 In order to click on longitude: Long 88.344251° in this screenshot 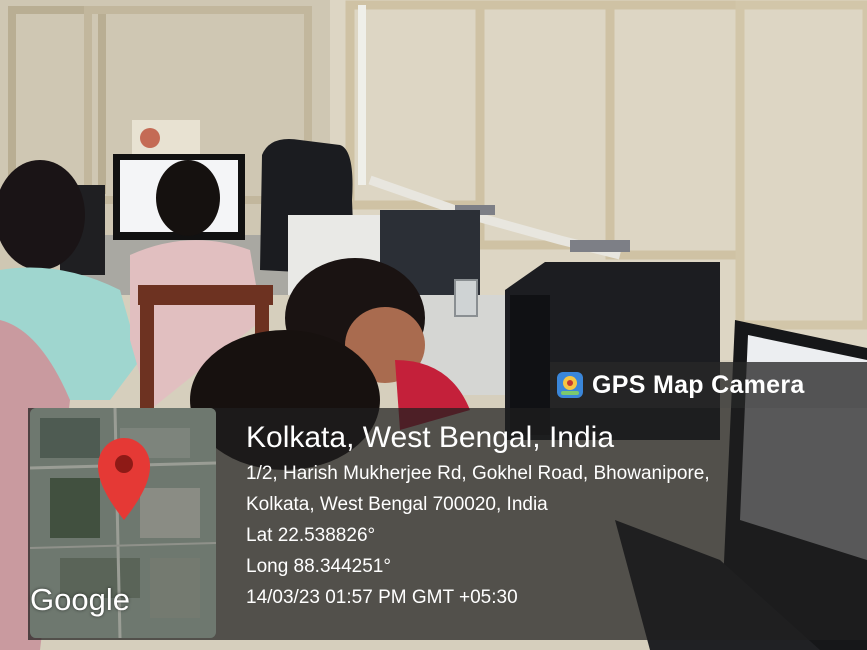, I will do `click(318, 566)`.